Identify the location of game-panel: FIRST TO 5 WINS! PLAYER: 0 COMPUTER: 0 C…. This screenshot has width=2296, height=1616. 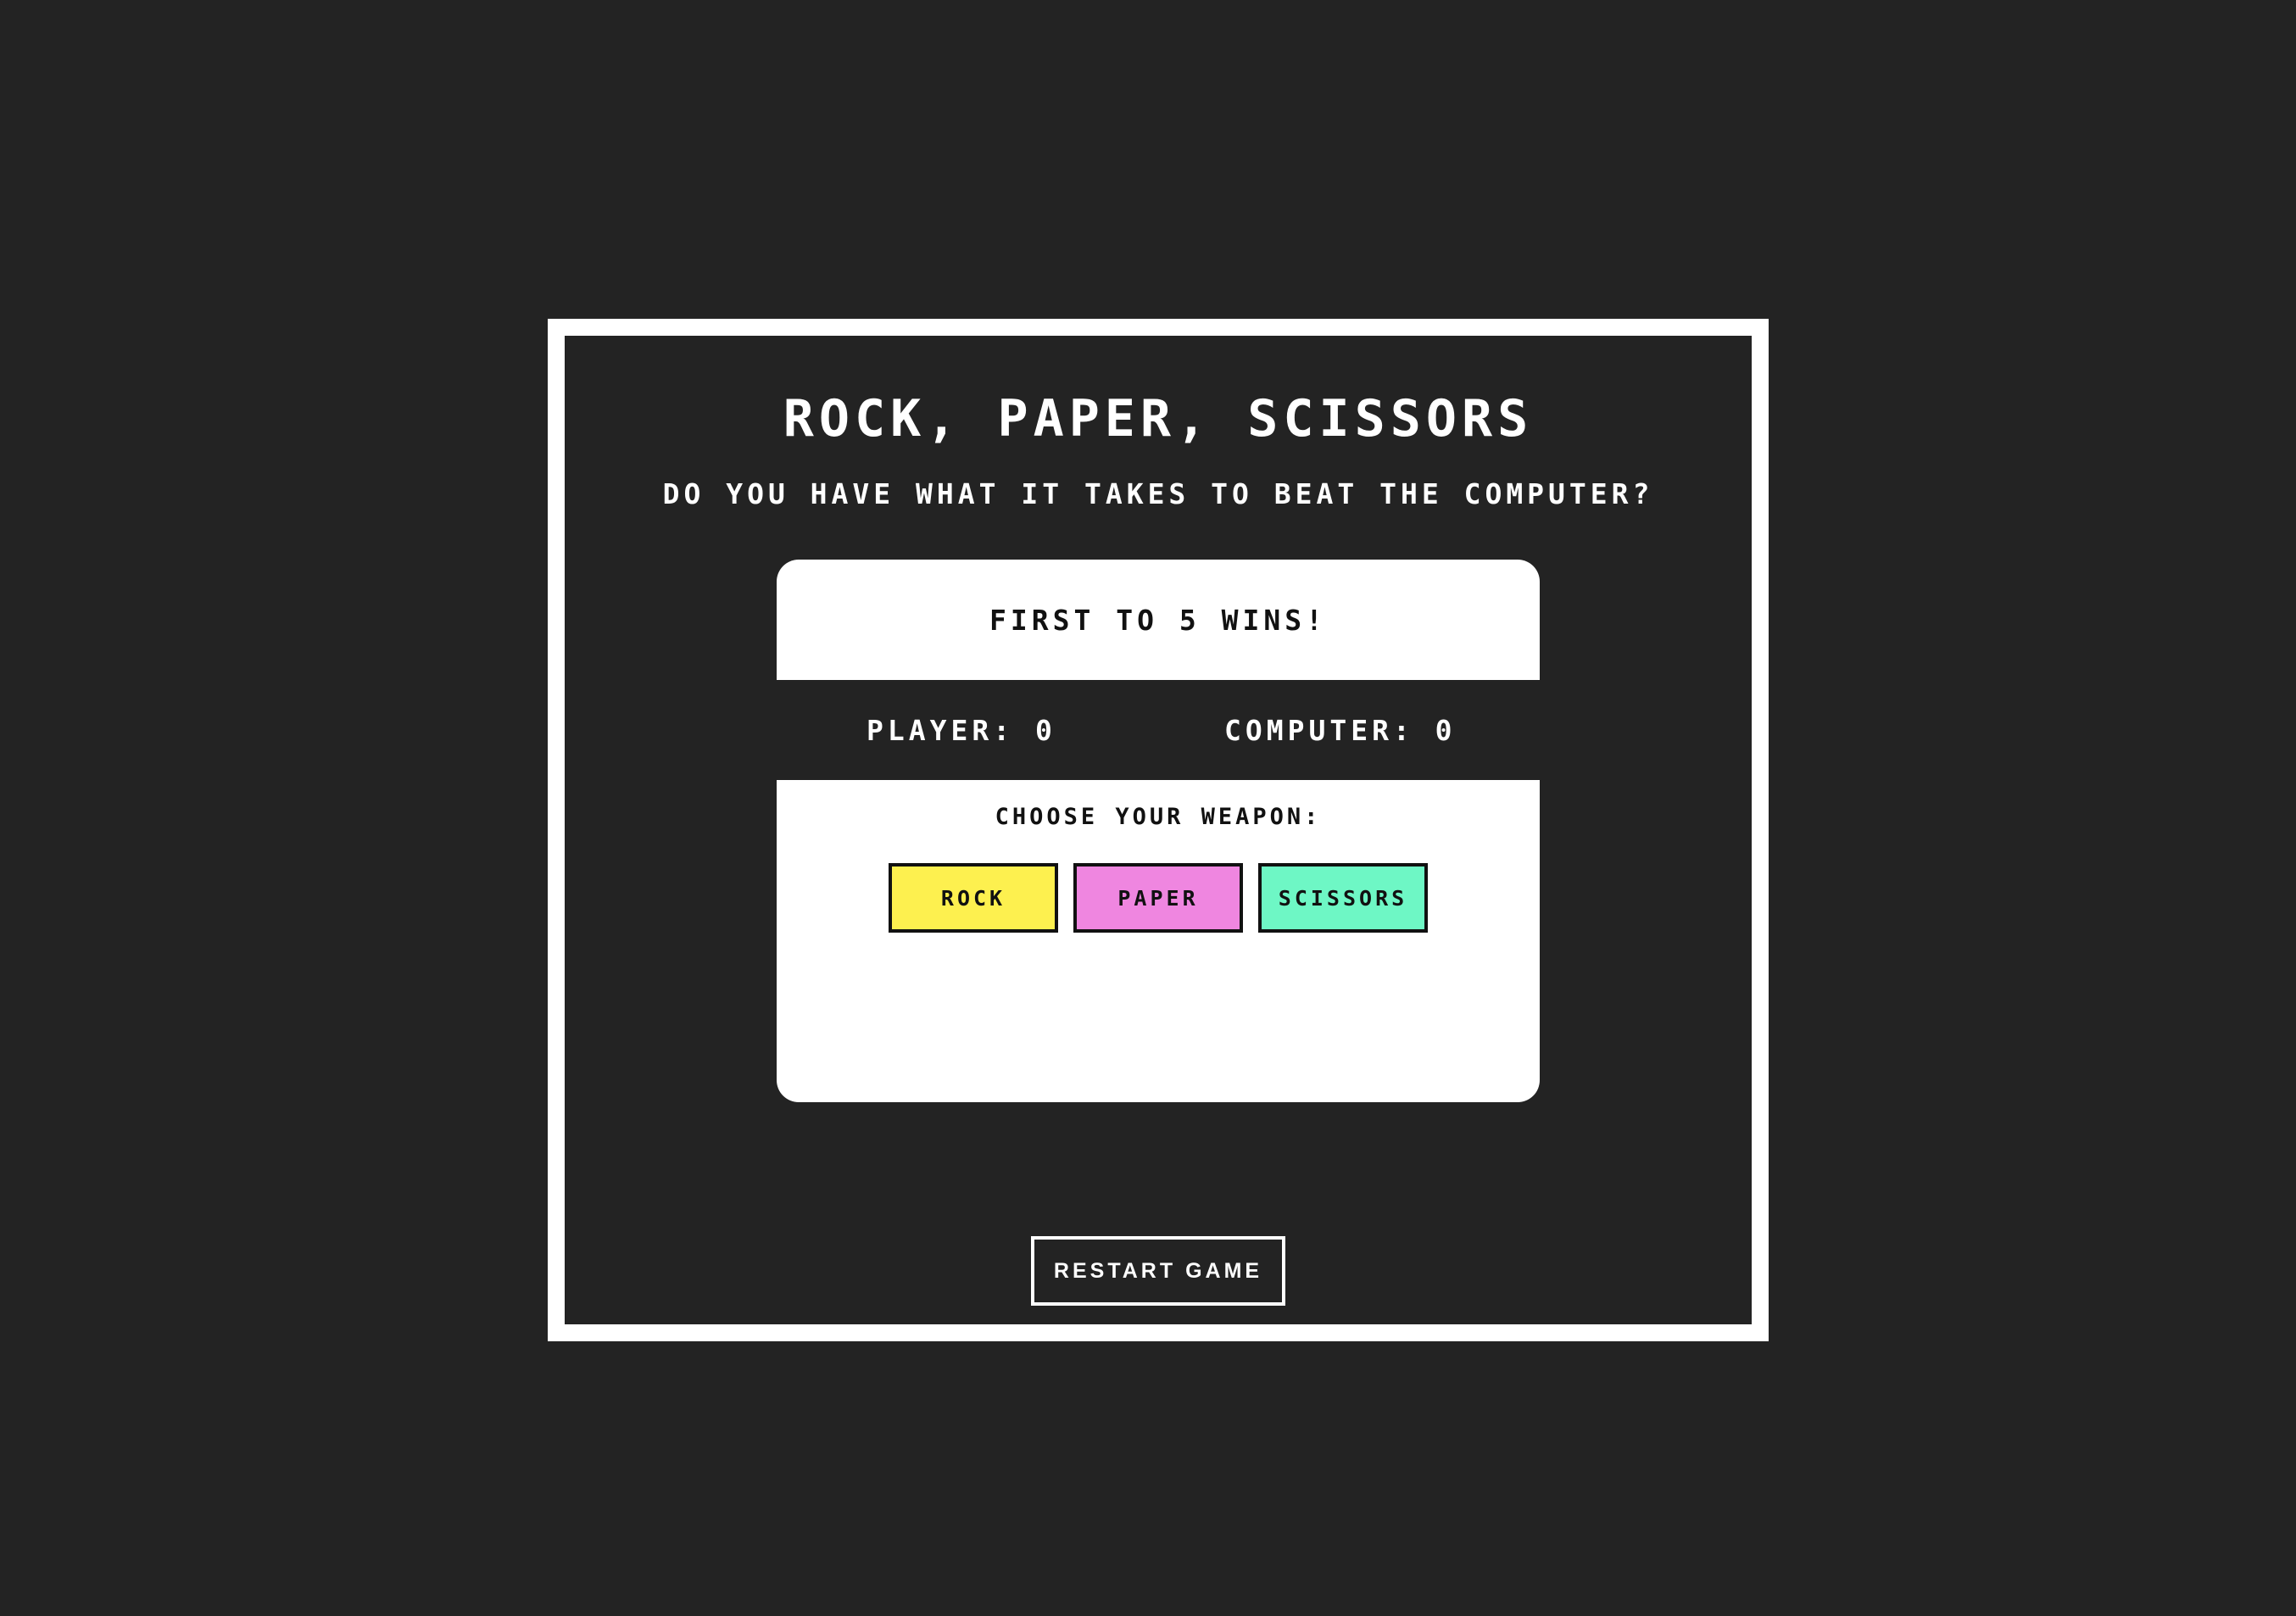
(1158, 831).